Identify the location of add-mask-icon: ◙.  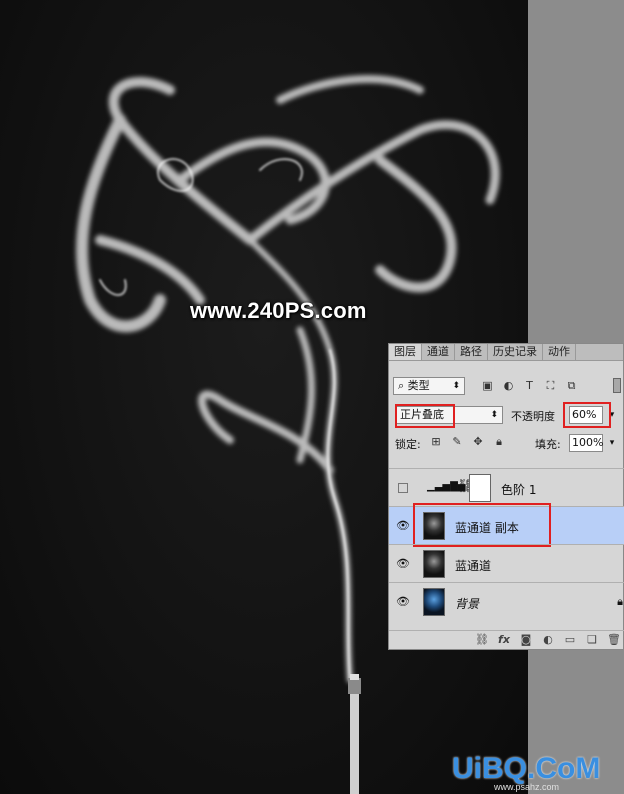
(526, 640).